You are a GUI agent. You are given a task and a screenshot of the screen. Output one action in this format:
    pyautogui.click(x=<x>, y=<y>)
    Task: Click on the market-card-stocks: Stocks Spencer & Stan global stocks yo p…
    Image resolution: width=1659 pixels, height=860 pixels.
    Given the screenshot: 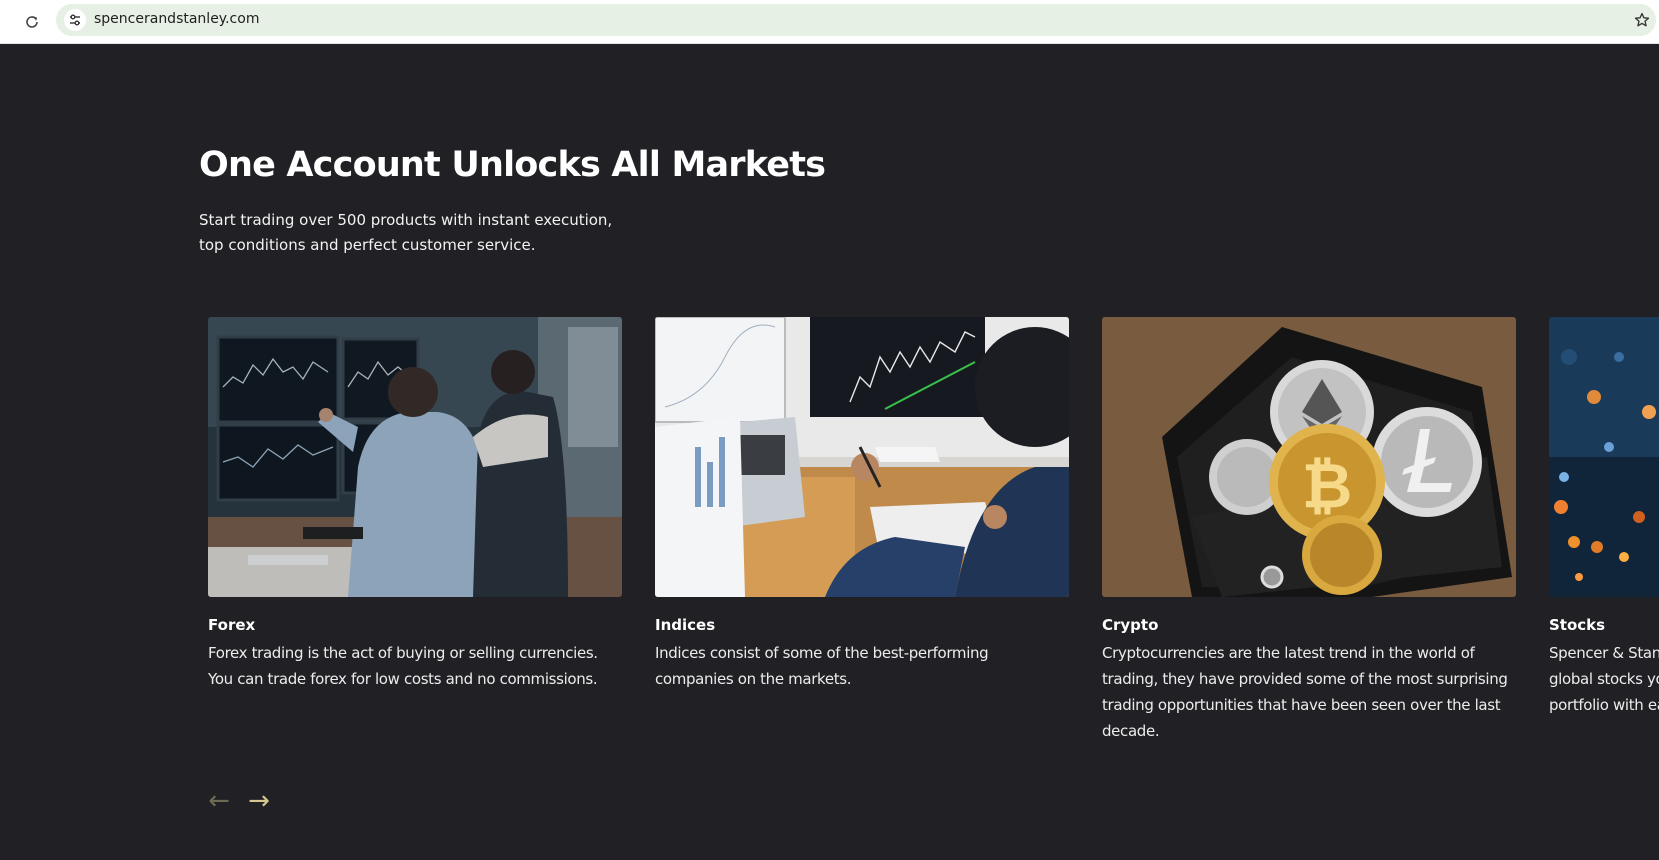 What is the action you would take?
    pyautogui.click(x=1604, y=515)
    